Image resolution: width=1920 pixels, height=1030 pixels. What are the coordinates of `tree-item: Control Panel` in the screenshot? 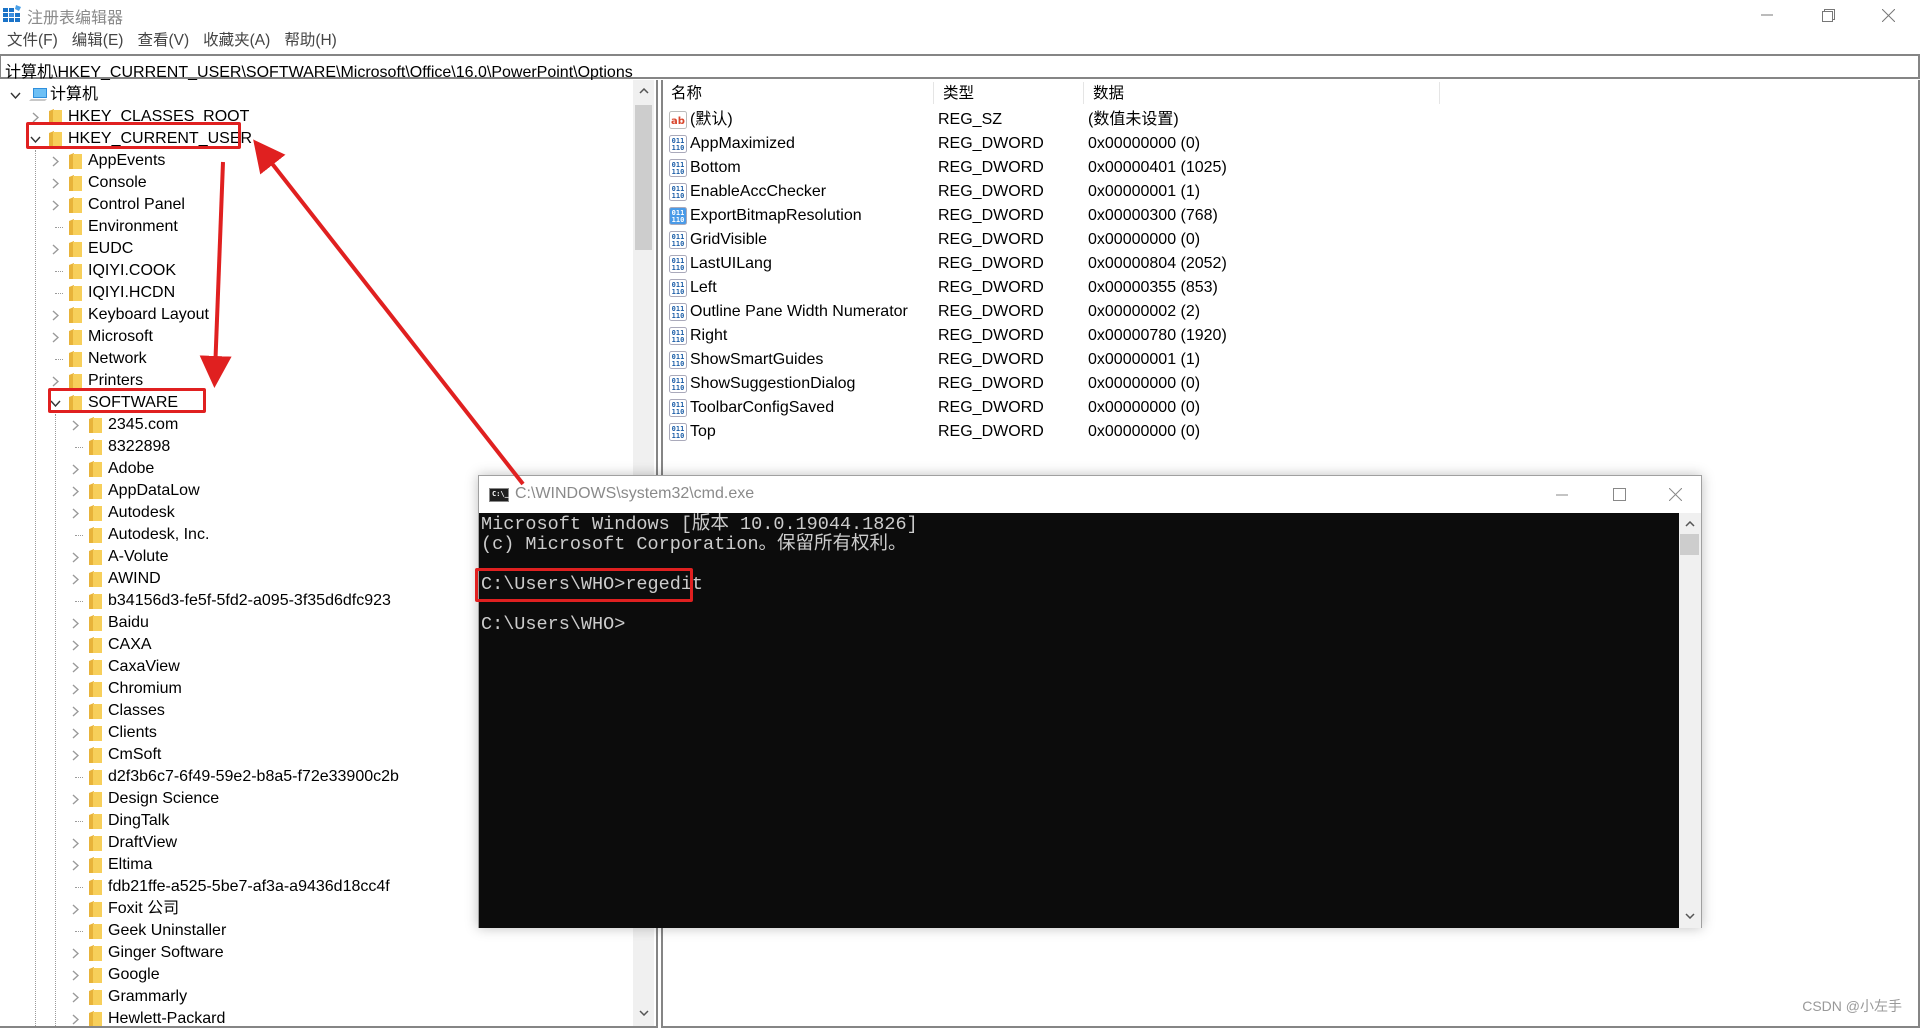 It's located at (315, 205).